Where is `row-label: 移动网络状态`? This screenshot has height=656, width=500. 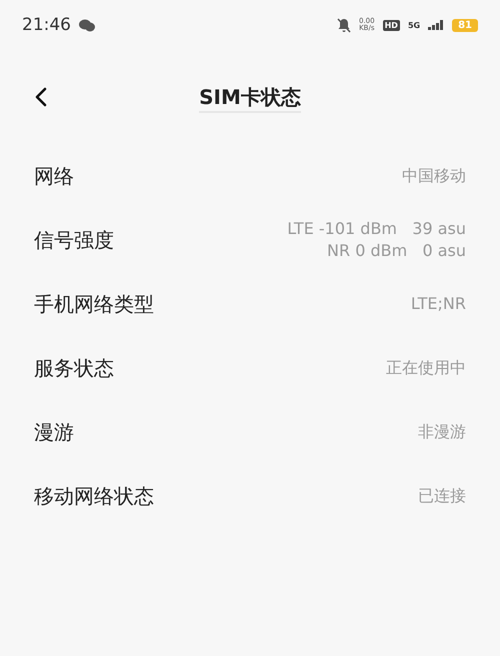
row-label: 移动网络状态 is located at coordinates (94, 496).